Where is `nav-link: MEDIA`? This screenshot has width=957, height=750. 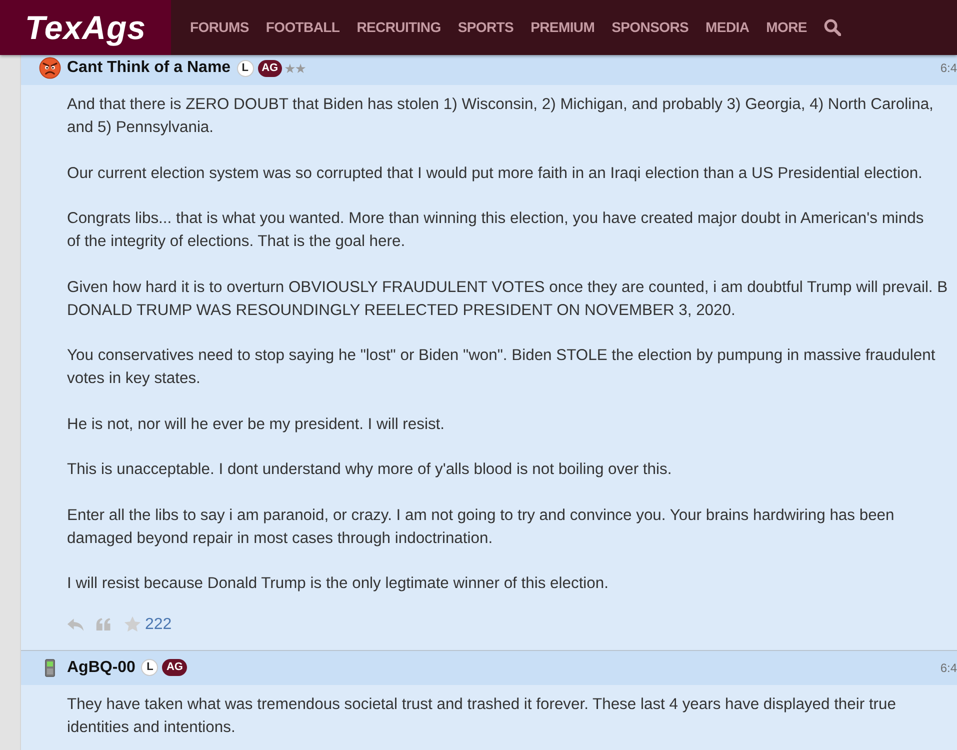
nav-link: MEDIA is located at coordinates (728, 27).